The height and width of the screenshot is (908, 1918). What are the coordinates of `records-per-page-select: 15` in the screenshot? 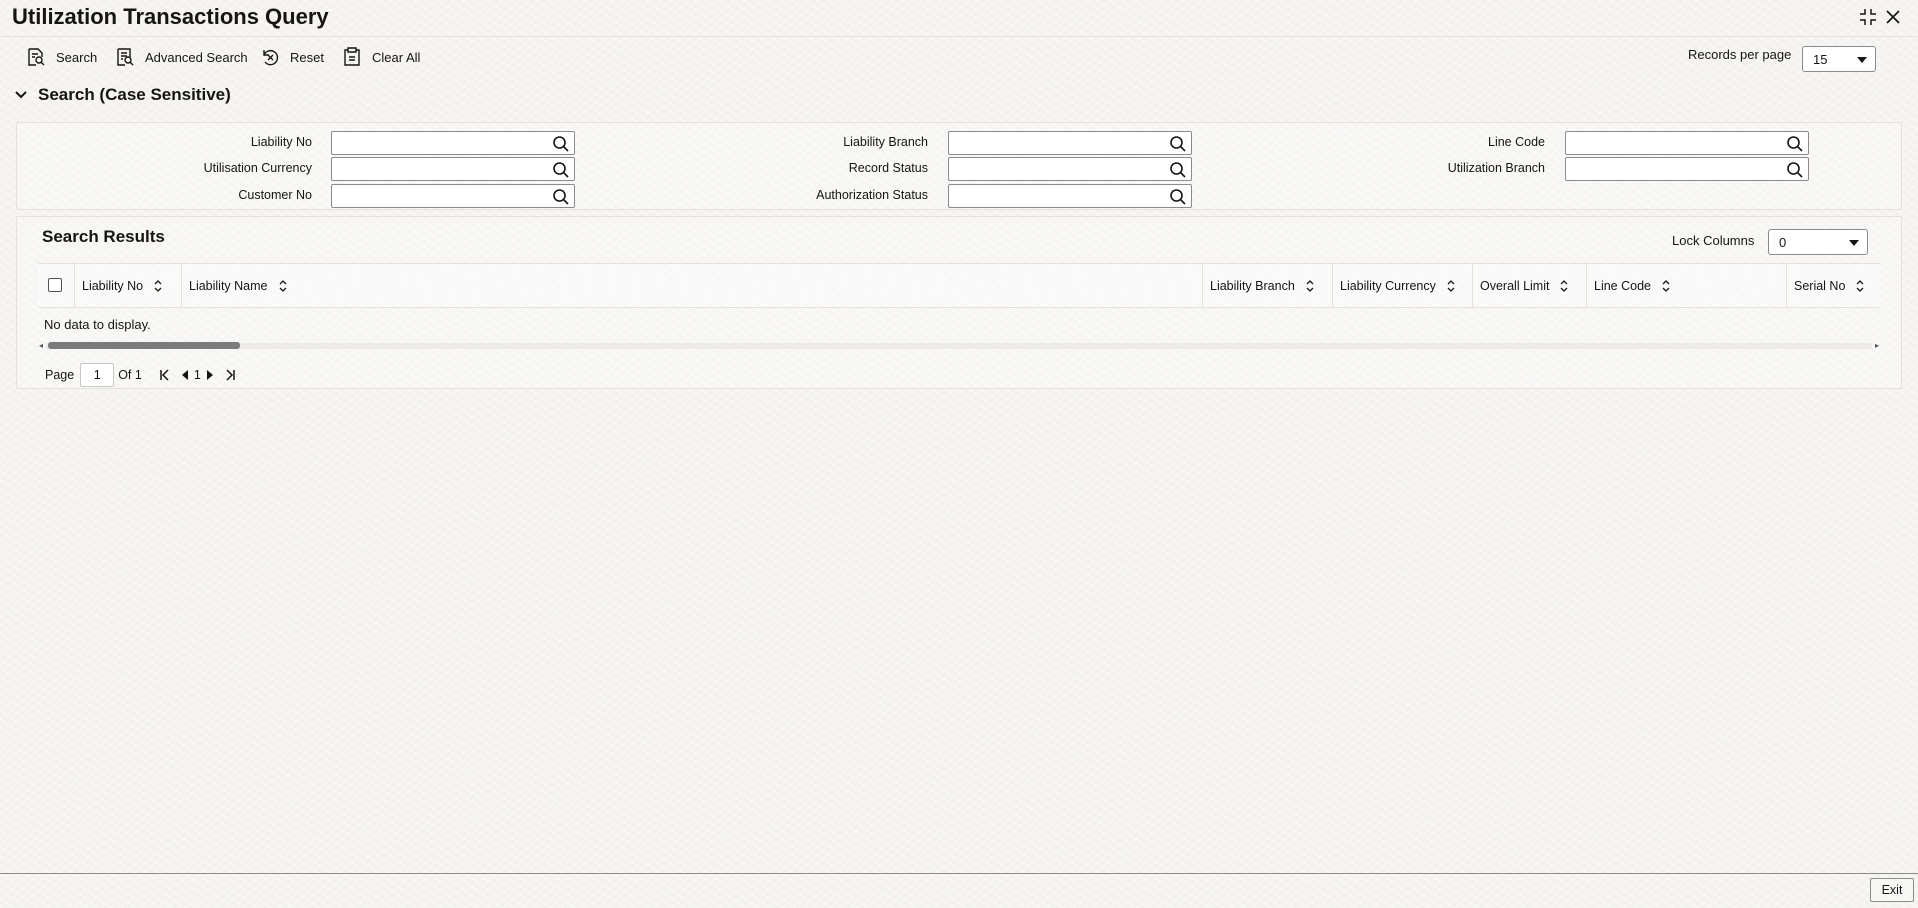 It's located at (1839, 59).